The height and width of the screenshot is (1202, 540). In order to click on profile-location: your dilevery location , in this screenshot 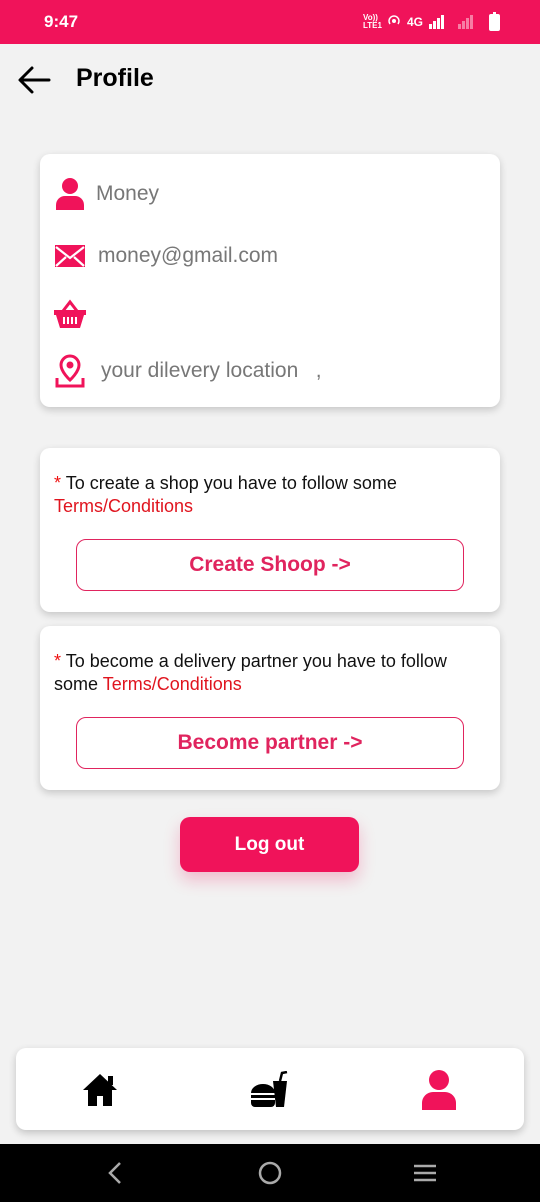, I will do `click(211, 371)`.